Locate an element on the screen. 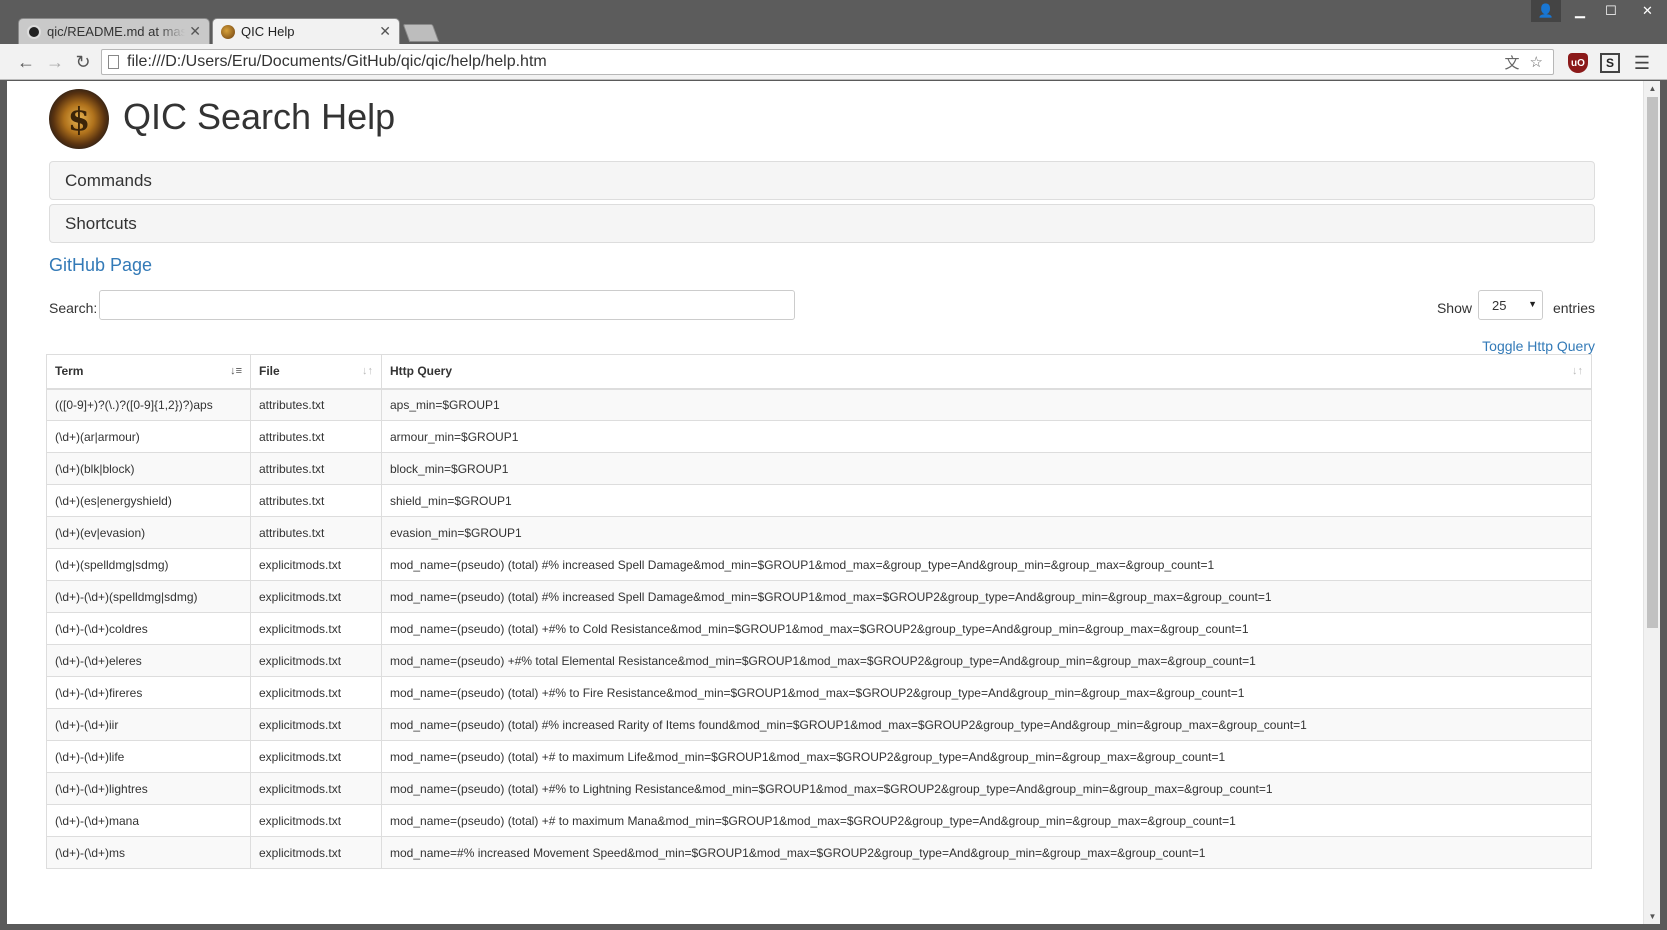  column-header-file: File ↓↑ is located at coordinates (316, 372).